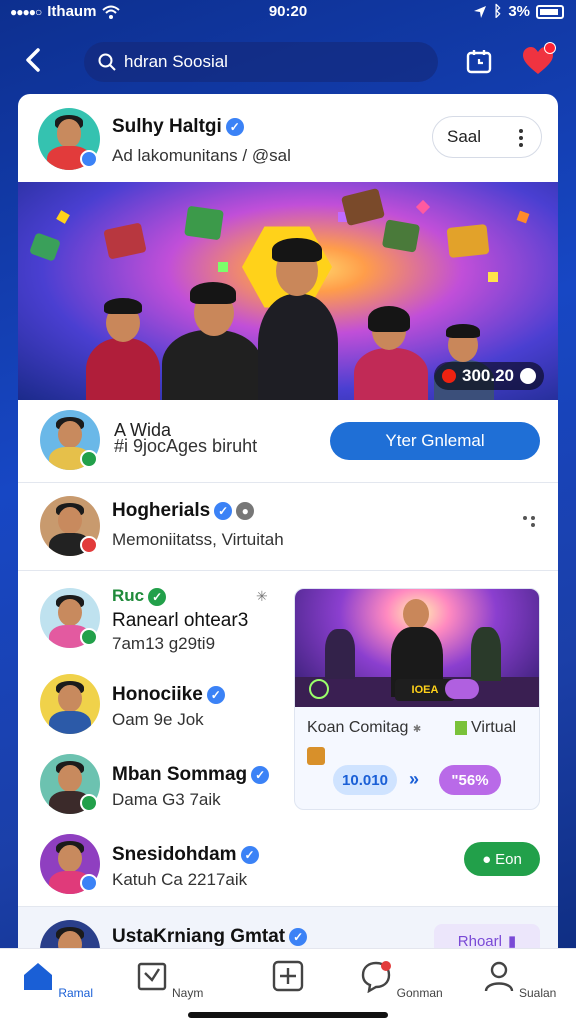 The height and width of the screenshot is (1024, 576). What do you see at coordinates (461, 727) in the screenshot?
I see `cube-icon` at bounding box center [461, 727].